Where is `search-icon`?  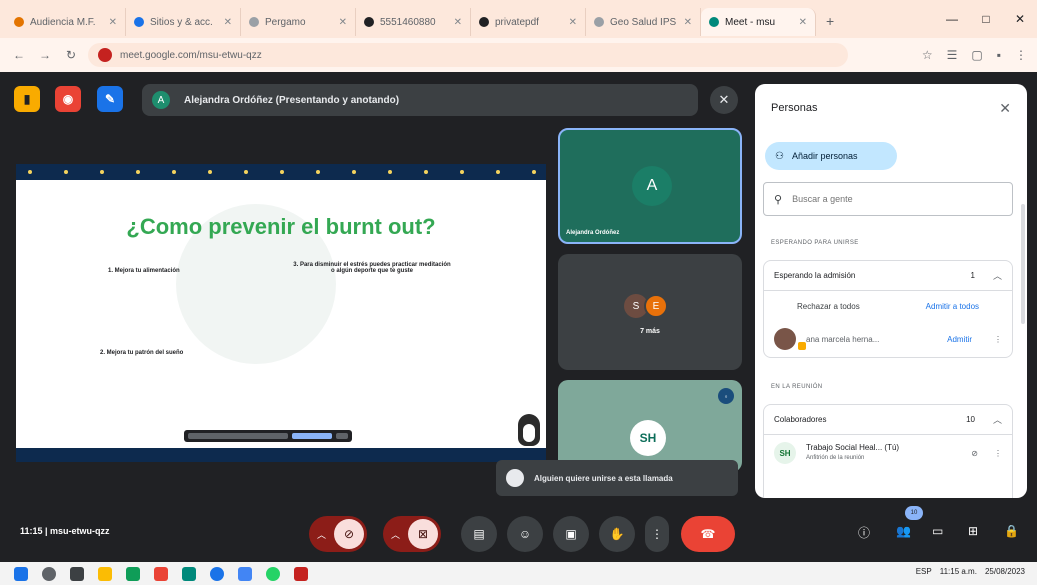 search-icon is located at coordinates (49, 573).